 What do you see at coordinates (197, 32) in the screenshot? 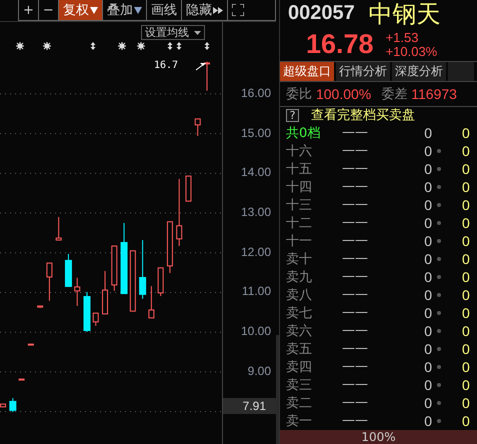
I see `caret-icon` at bounding box center [197, 32].